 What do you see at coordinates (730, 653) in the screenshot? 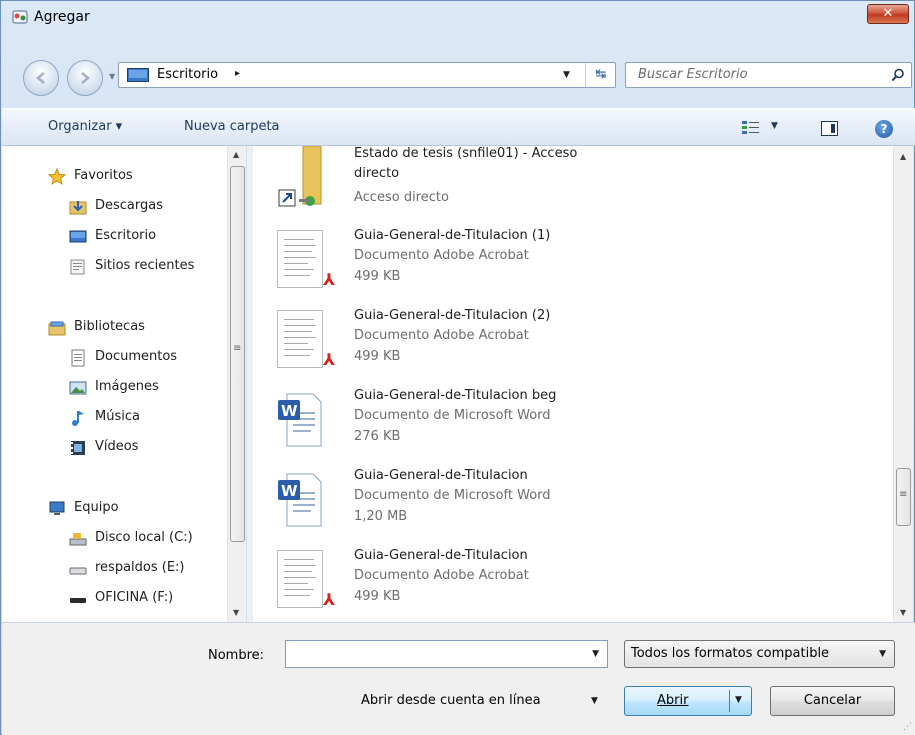
I see `file-type-filter-value: Todos los formatos compatible` at bounding box center [730, 653].